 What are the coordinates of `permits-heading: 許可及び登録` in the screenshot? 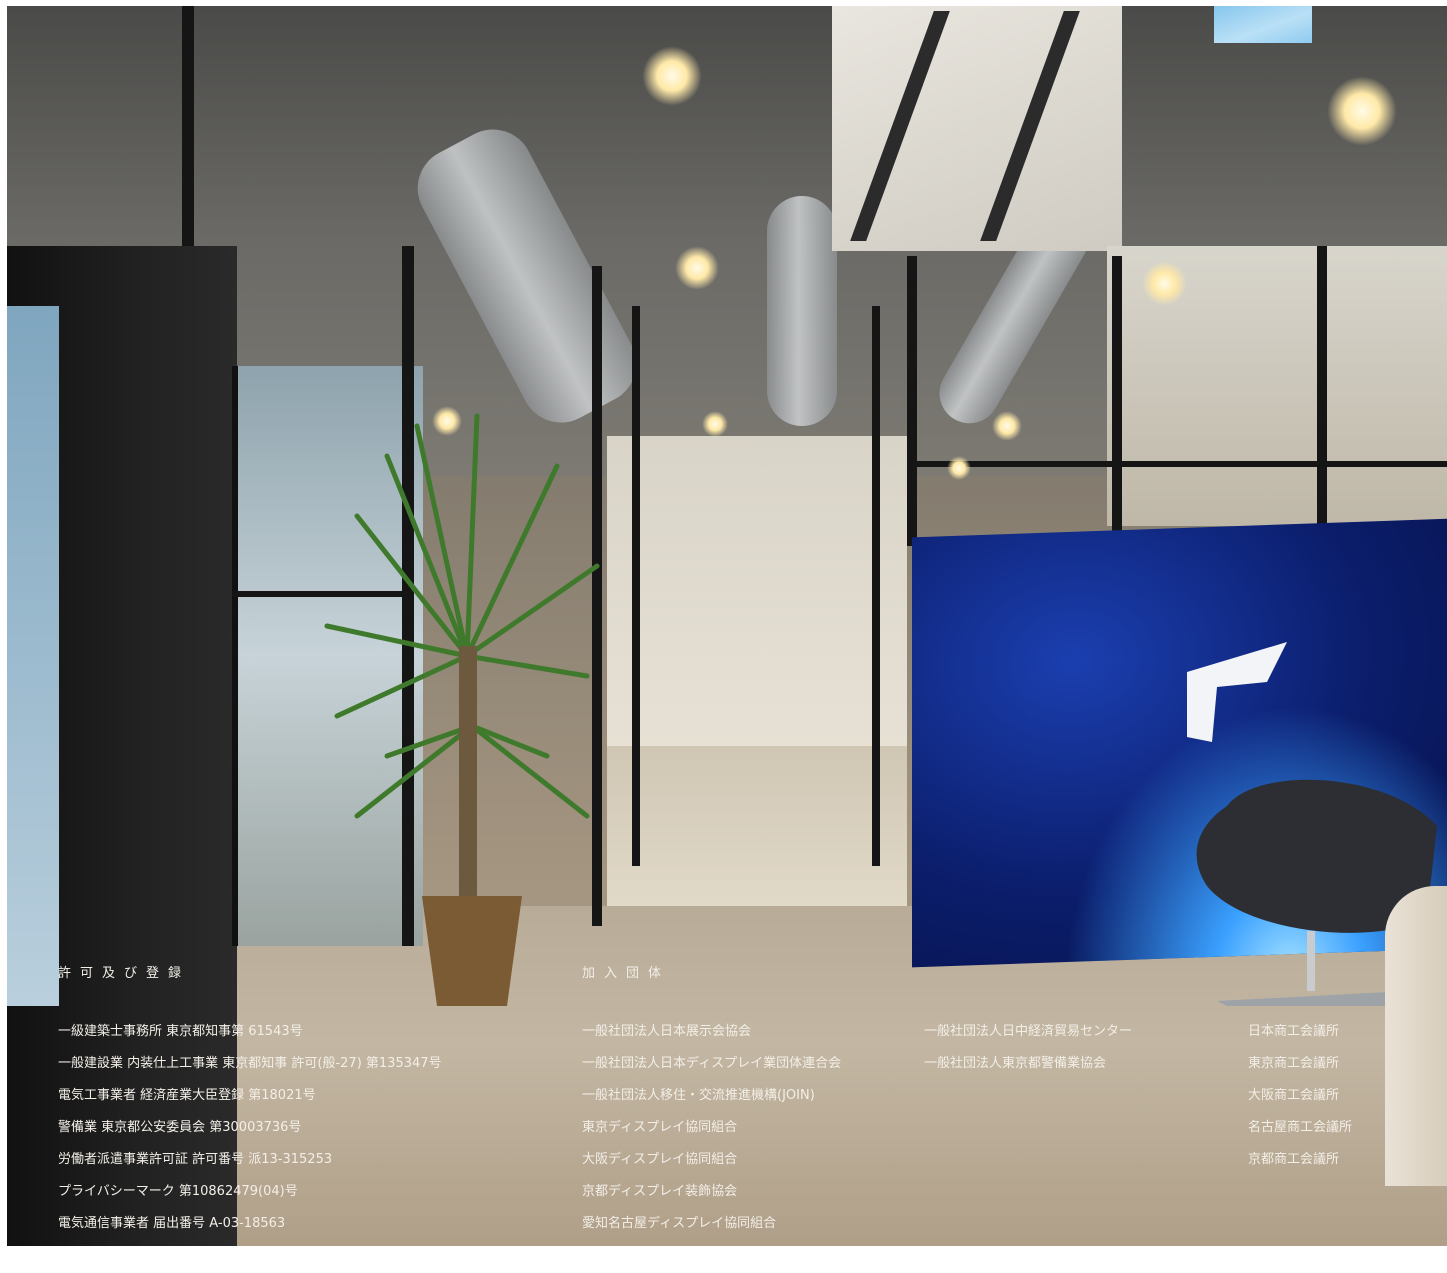 It's located at (124, 973).